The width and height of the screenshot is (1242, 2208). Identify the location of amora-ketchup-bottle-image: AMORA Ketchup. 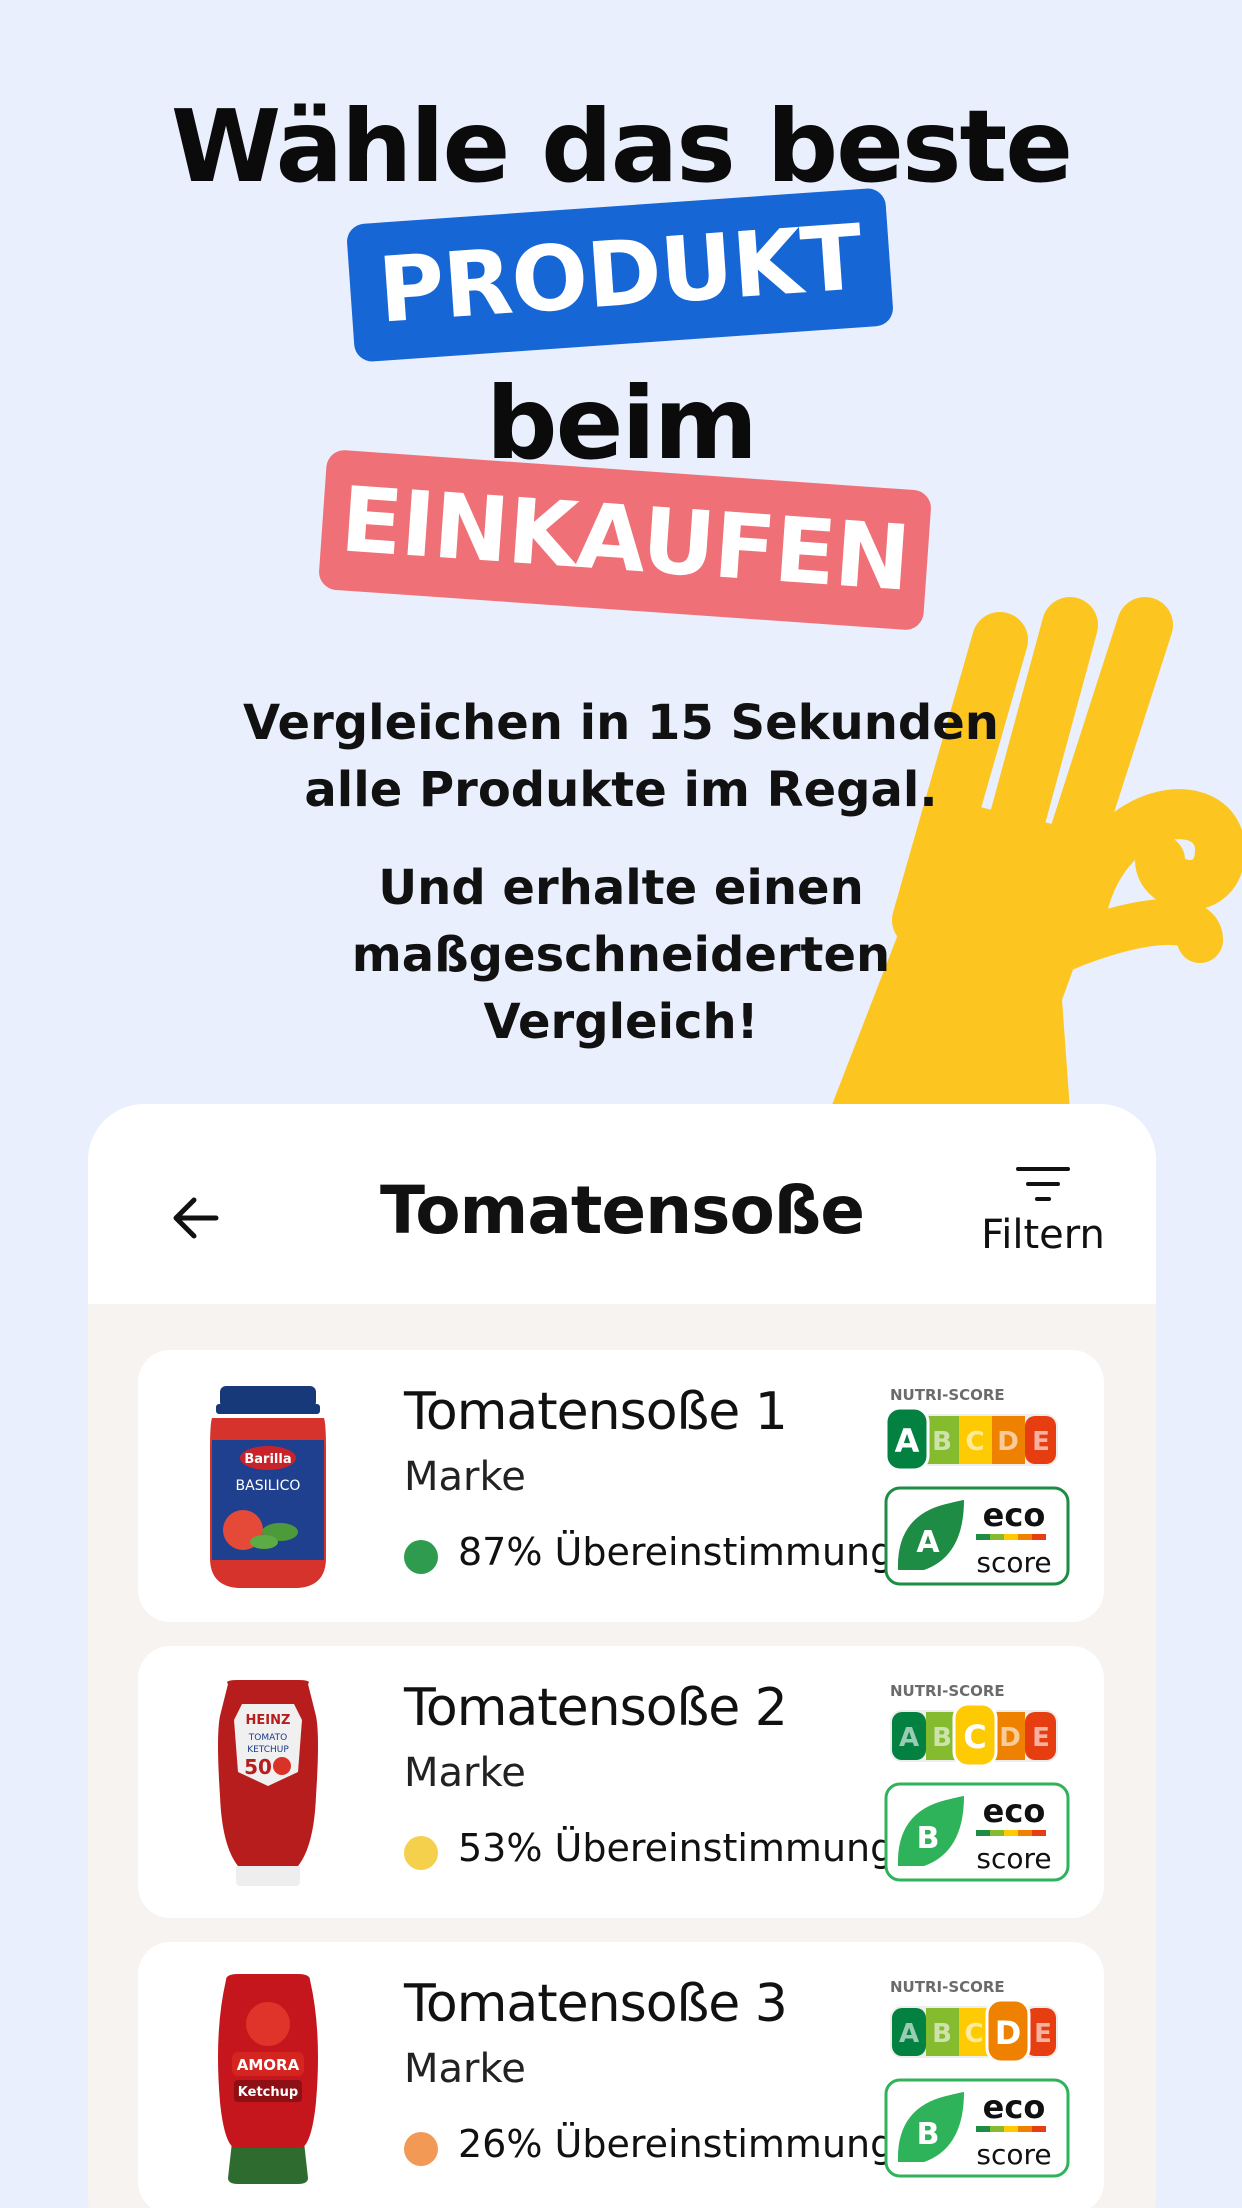
(268, 2079).